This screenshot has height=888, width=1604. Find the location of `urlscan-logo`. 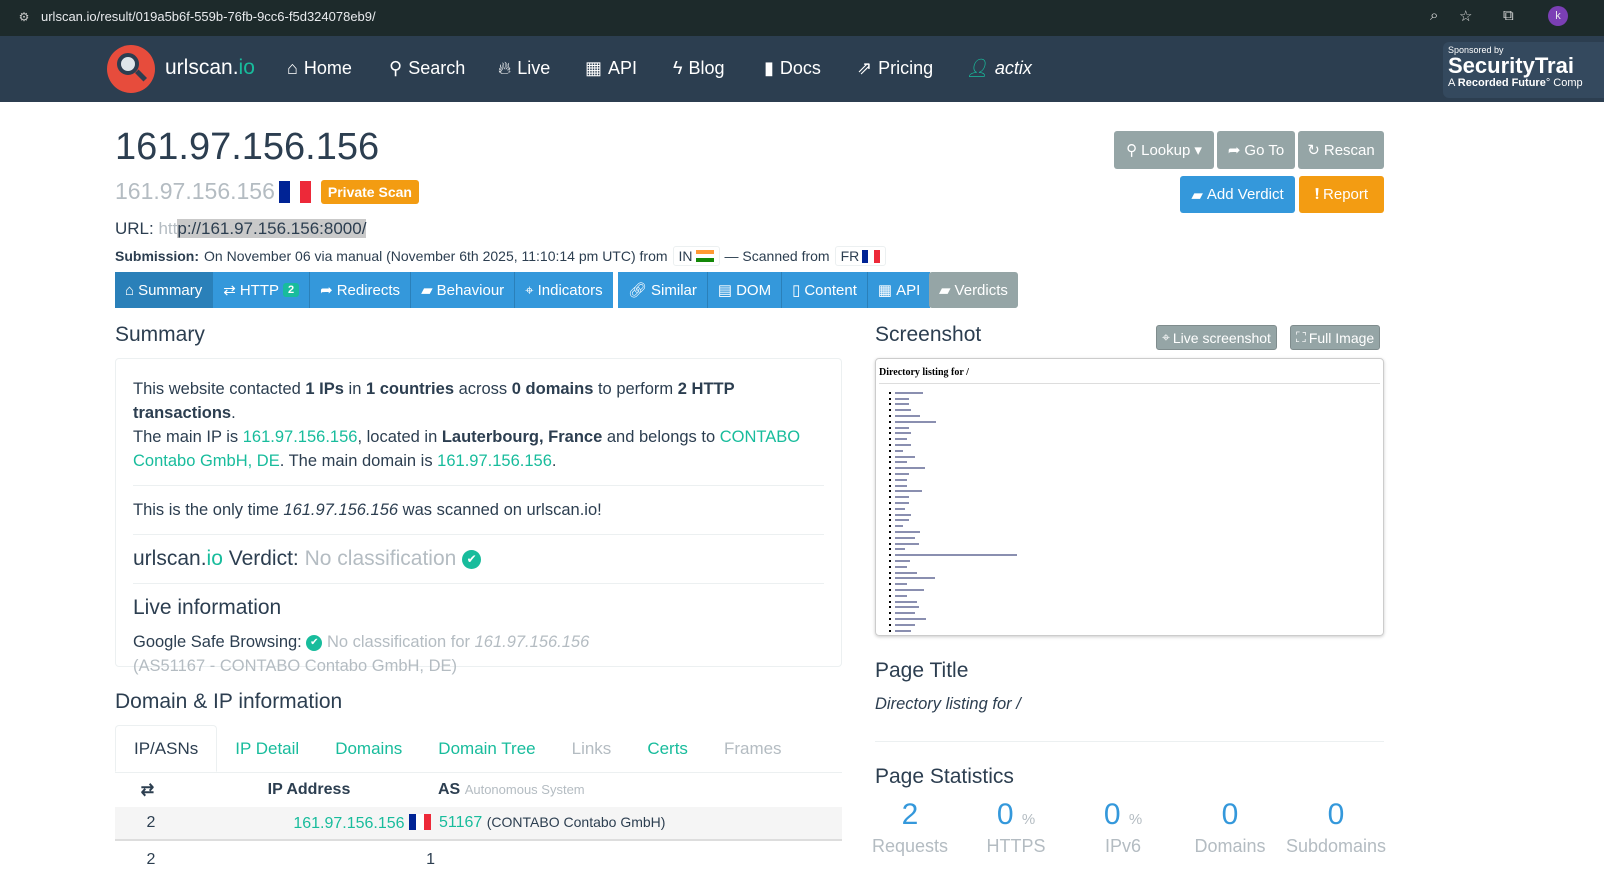

urlscan-logo is located at coordinates (131, 69).